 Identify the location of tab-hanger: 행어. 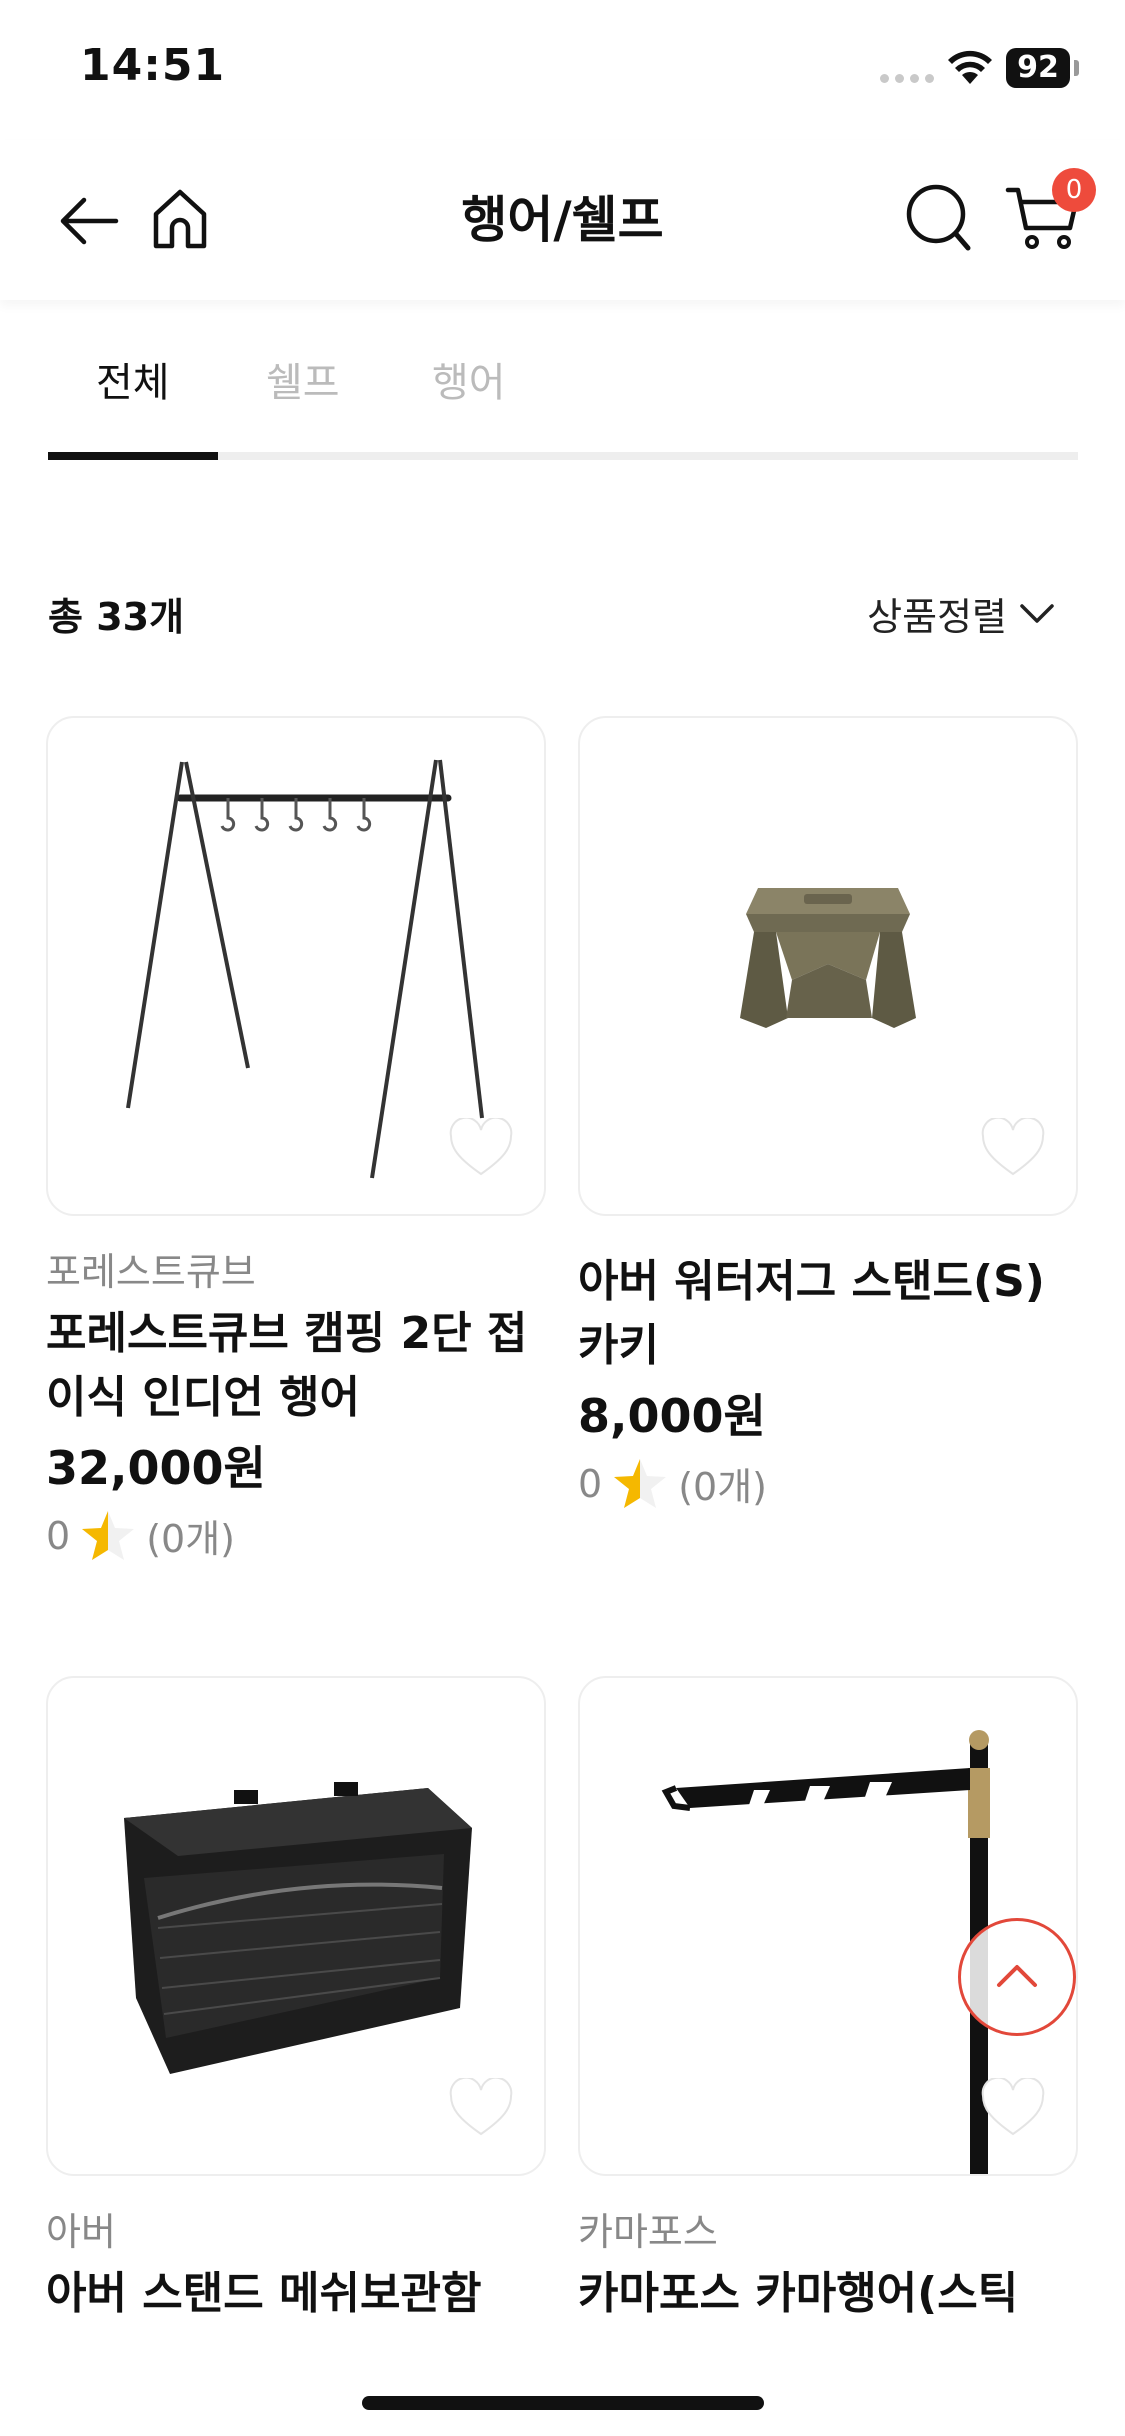
(469, 379).